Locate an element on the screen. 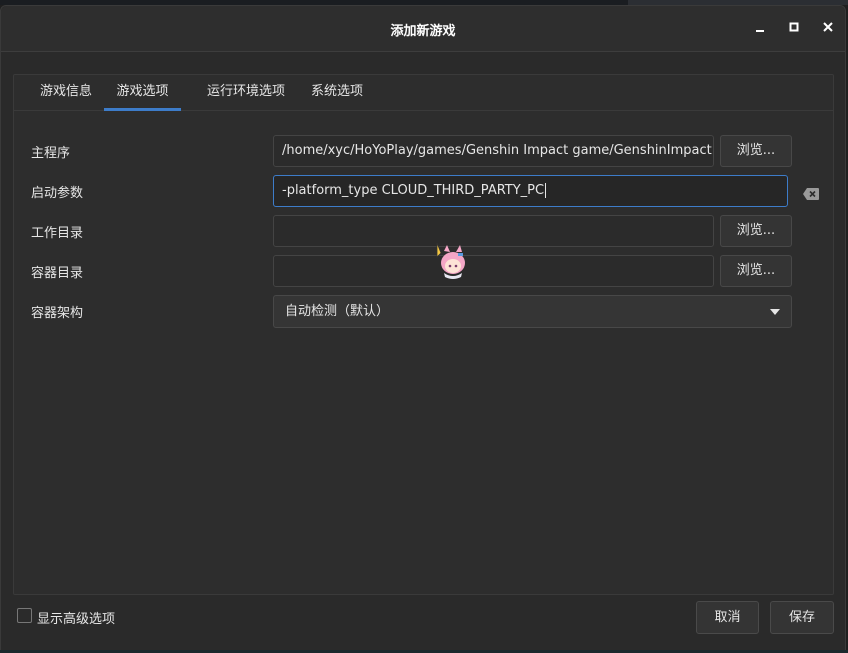 The image size is (848, 653). close-button is located at coordinates (829, 28).